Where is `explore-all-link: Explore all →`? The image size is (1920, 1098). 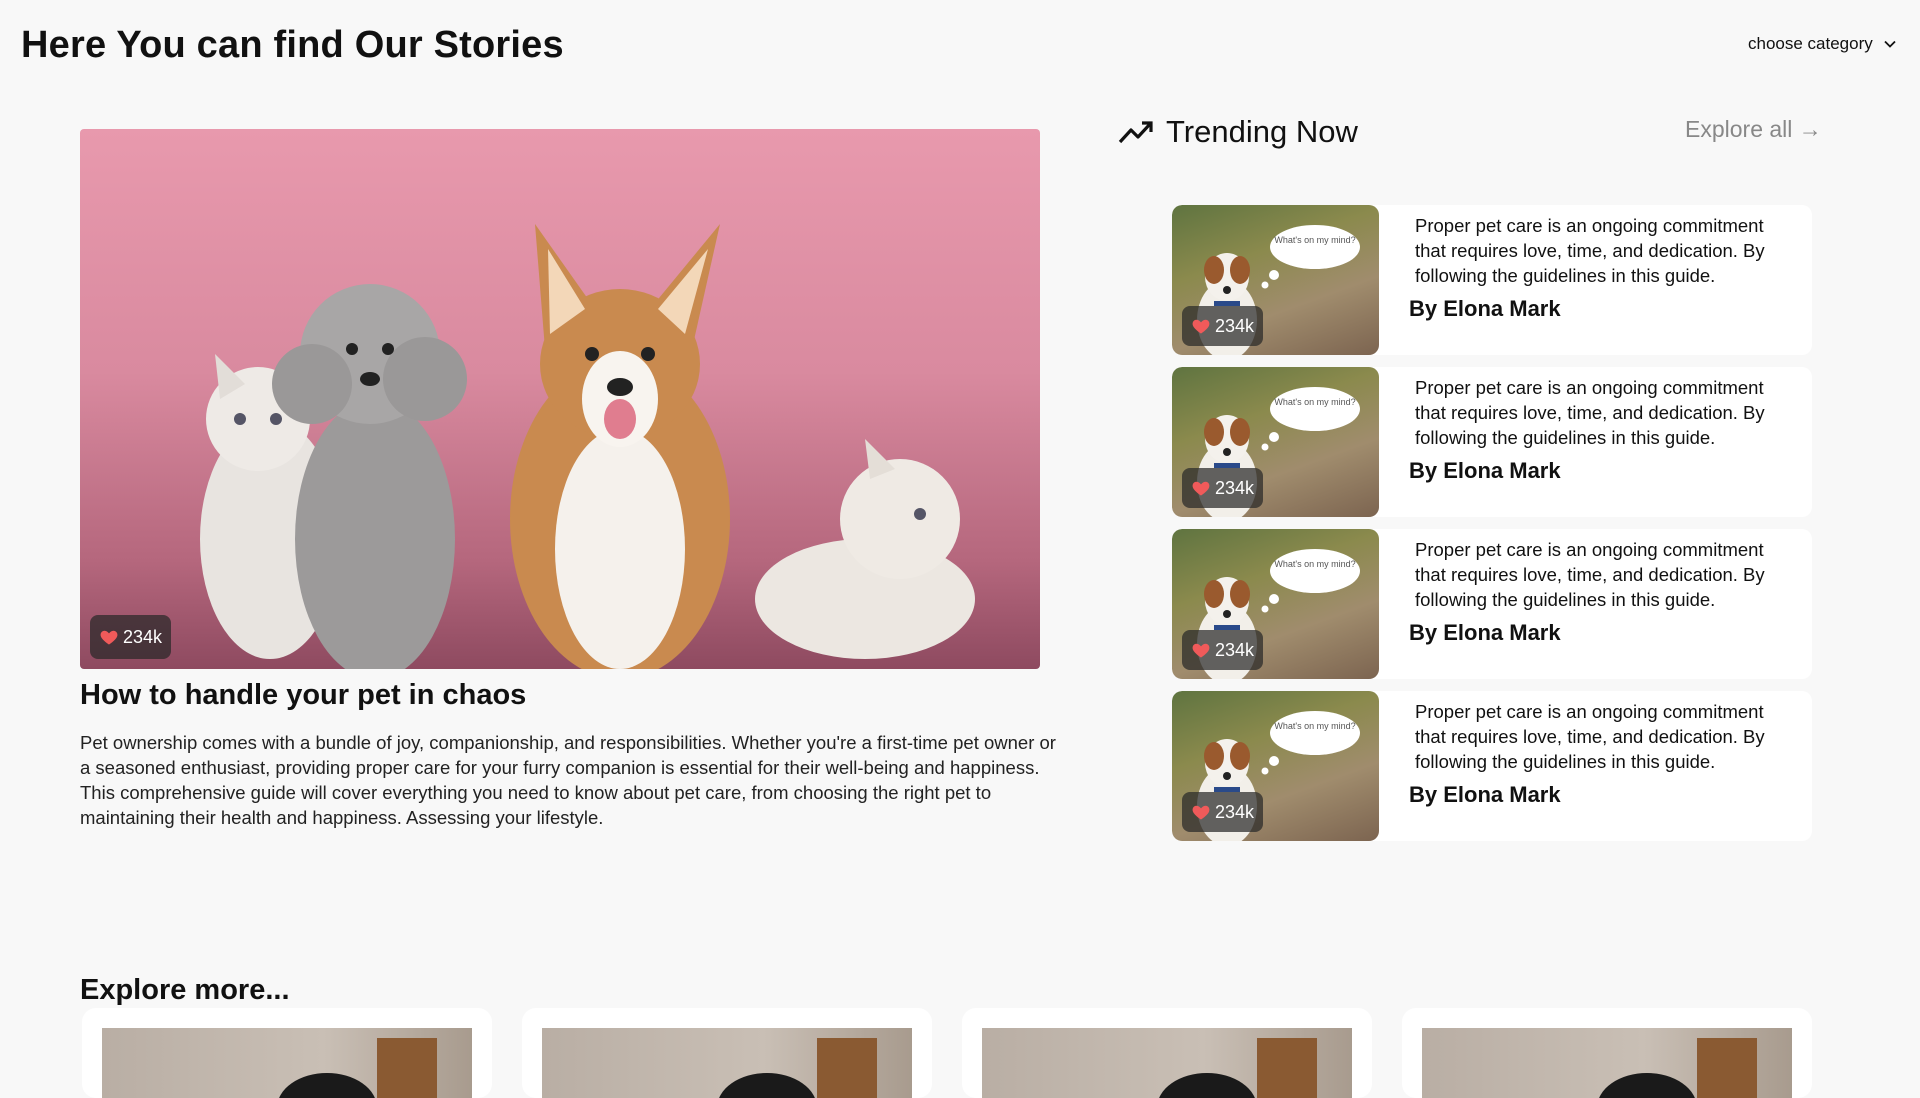
explore-all-link: Explore all → is located at coordinates (1753, 129).